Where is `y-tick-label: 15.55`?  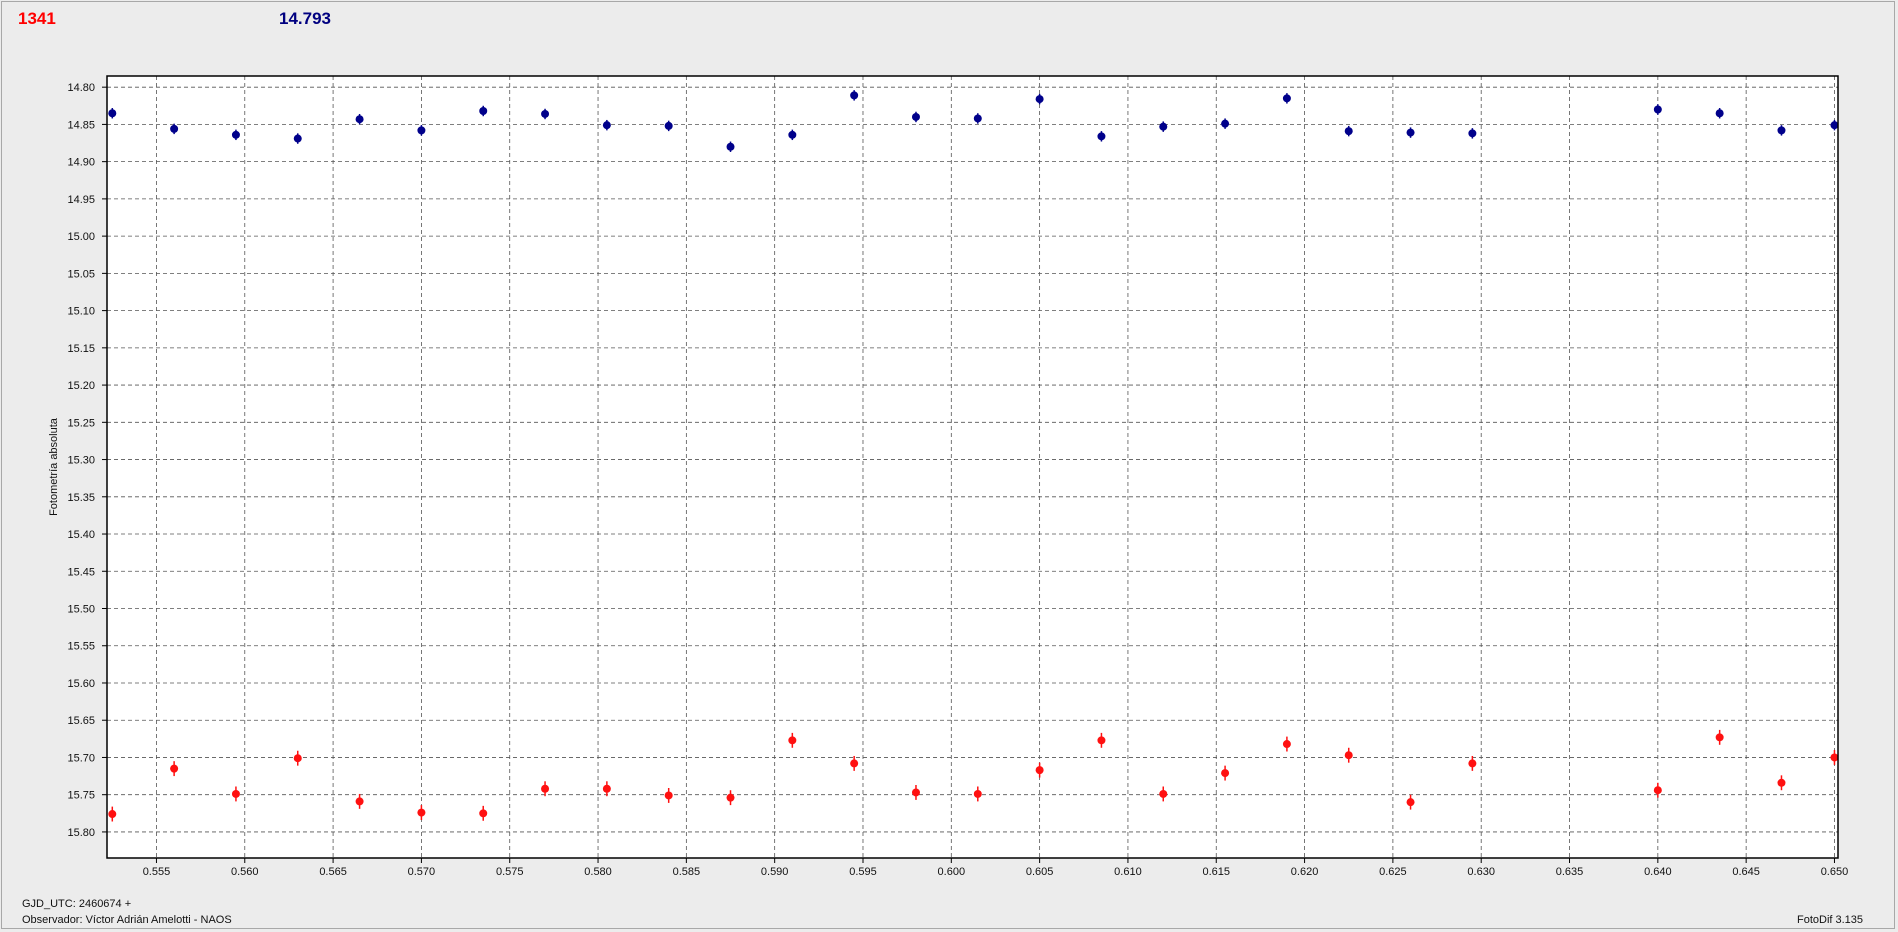
y-tick-label: 15.55 is located at coordinates (81, 647).